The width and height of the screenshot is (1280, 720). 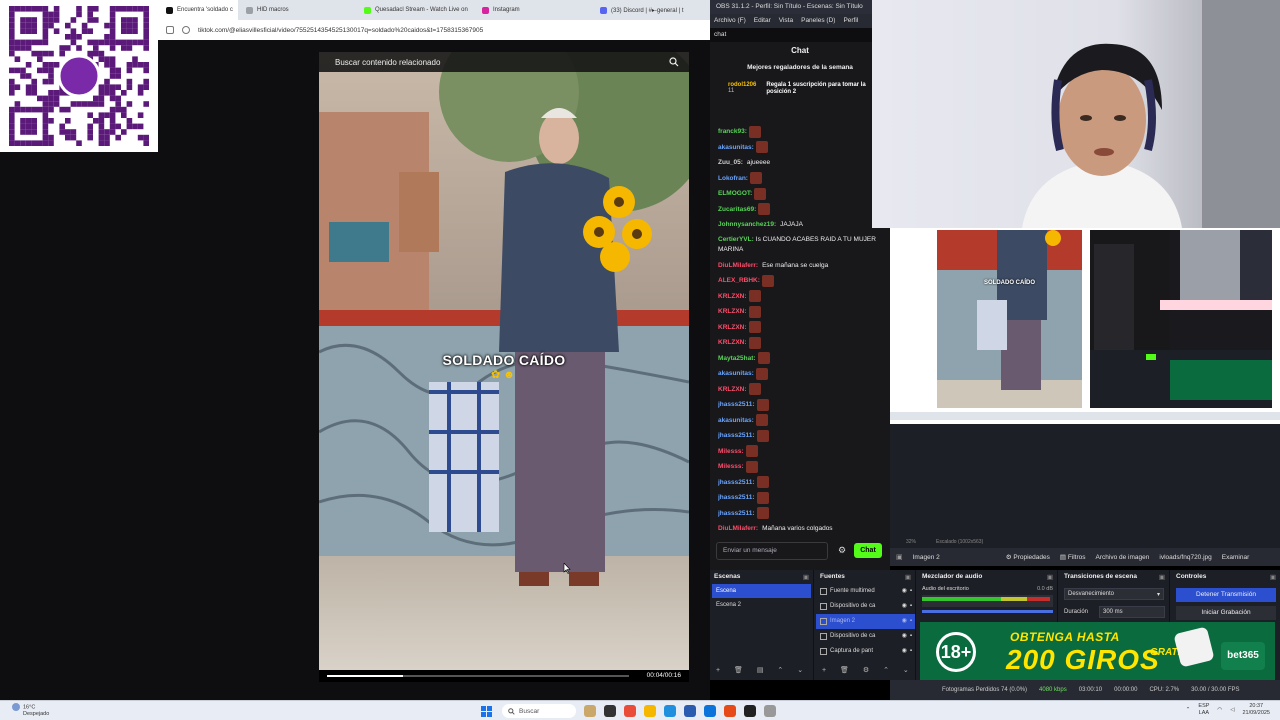 What do you see at coordinates (865, 591) in the screenshot?
I see `source-item: Fuente multimed ◉ ▪` at bounding box center [865, 591].